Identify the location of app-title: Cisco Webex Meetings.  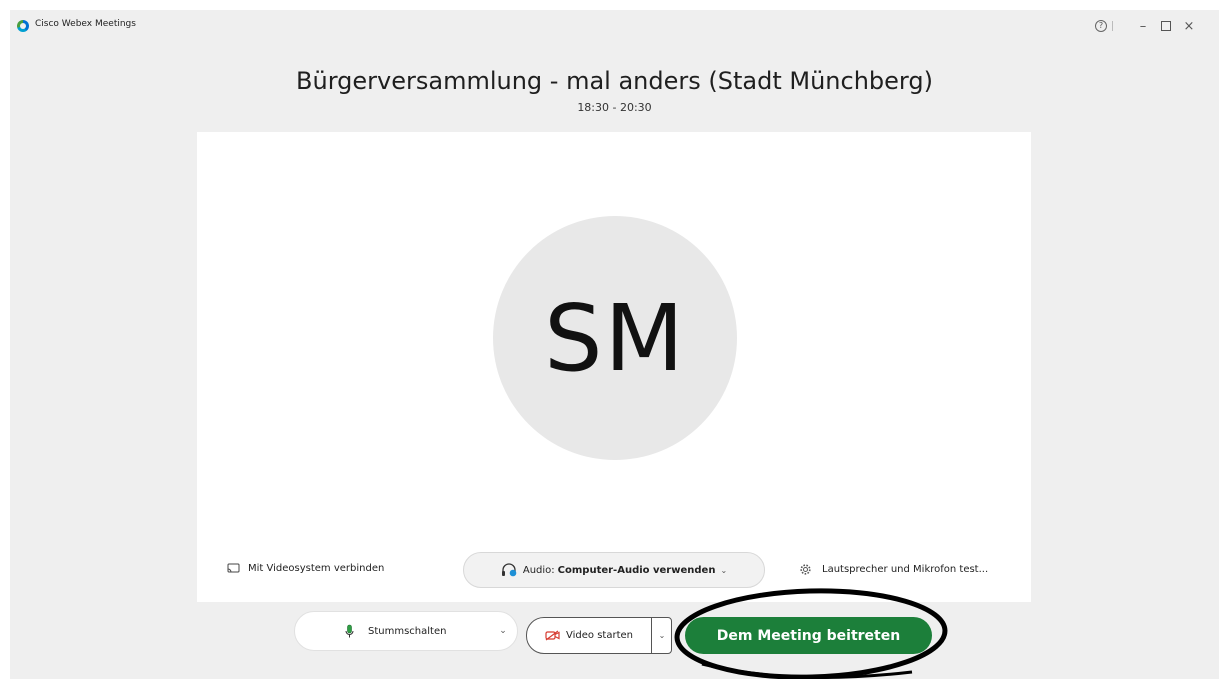
(85, 24).